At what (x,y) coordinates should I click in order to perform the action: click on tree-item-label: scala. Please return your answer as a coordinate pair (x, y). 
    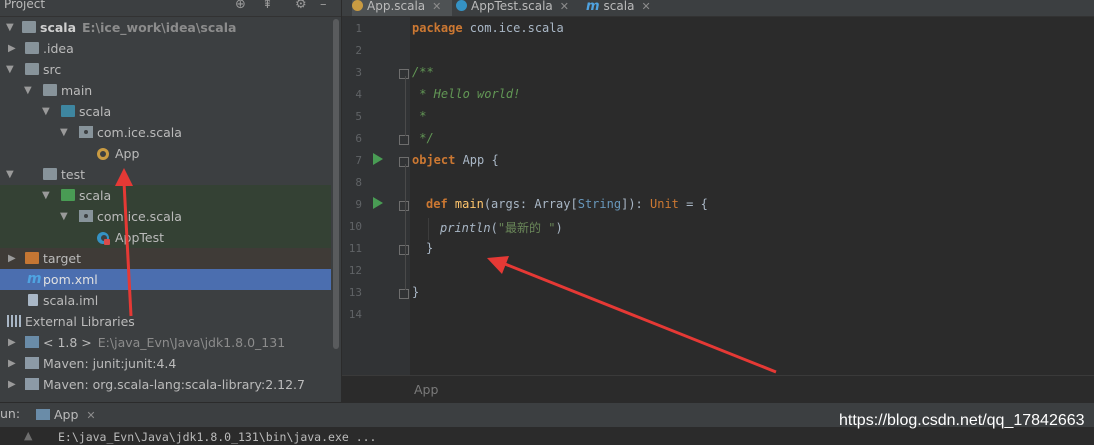
    Looking at the image, I should click on (95, 195).